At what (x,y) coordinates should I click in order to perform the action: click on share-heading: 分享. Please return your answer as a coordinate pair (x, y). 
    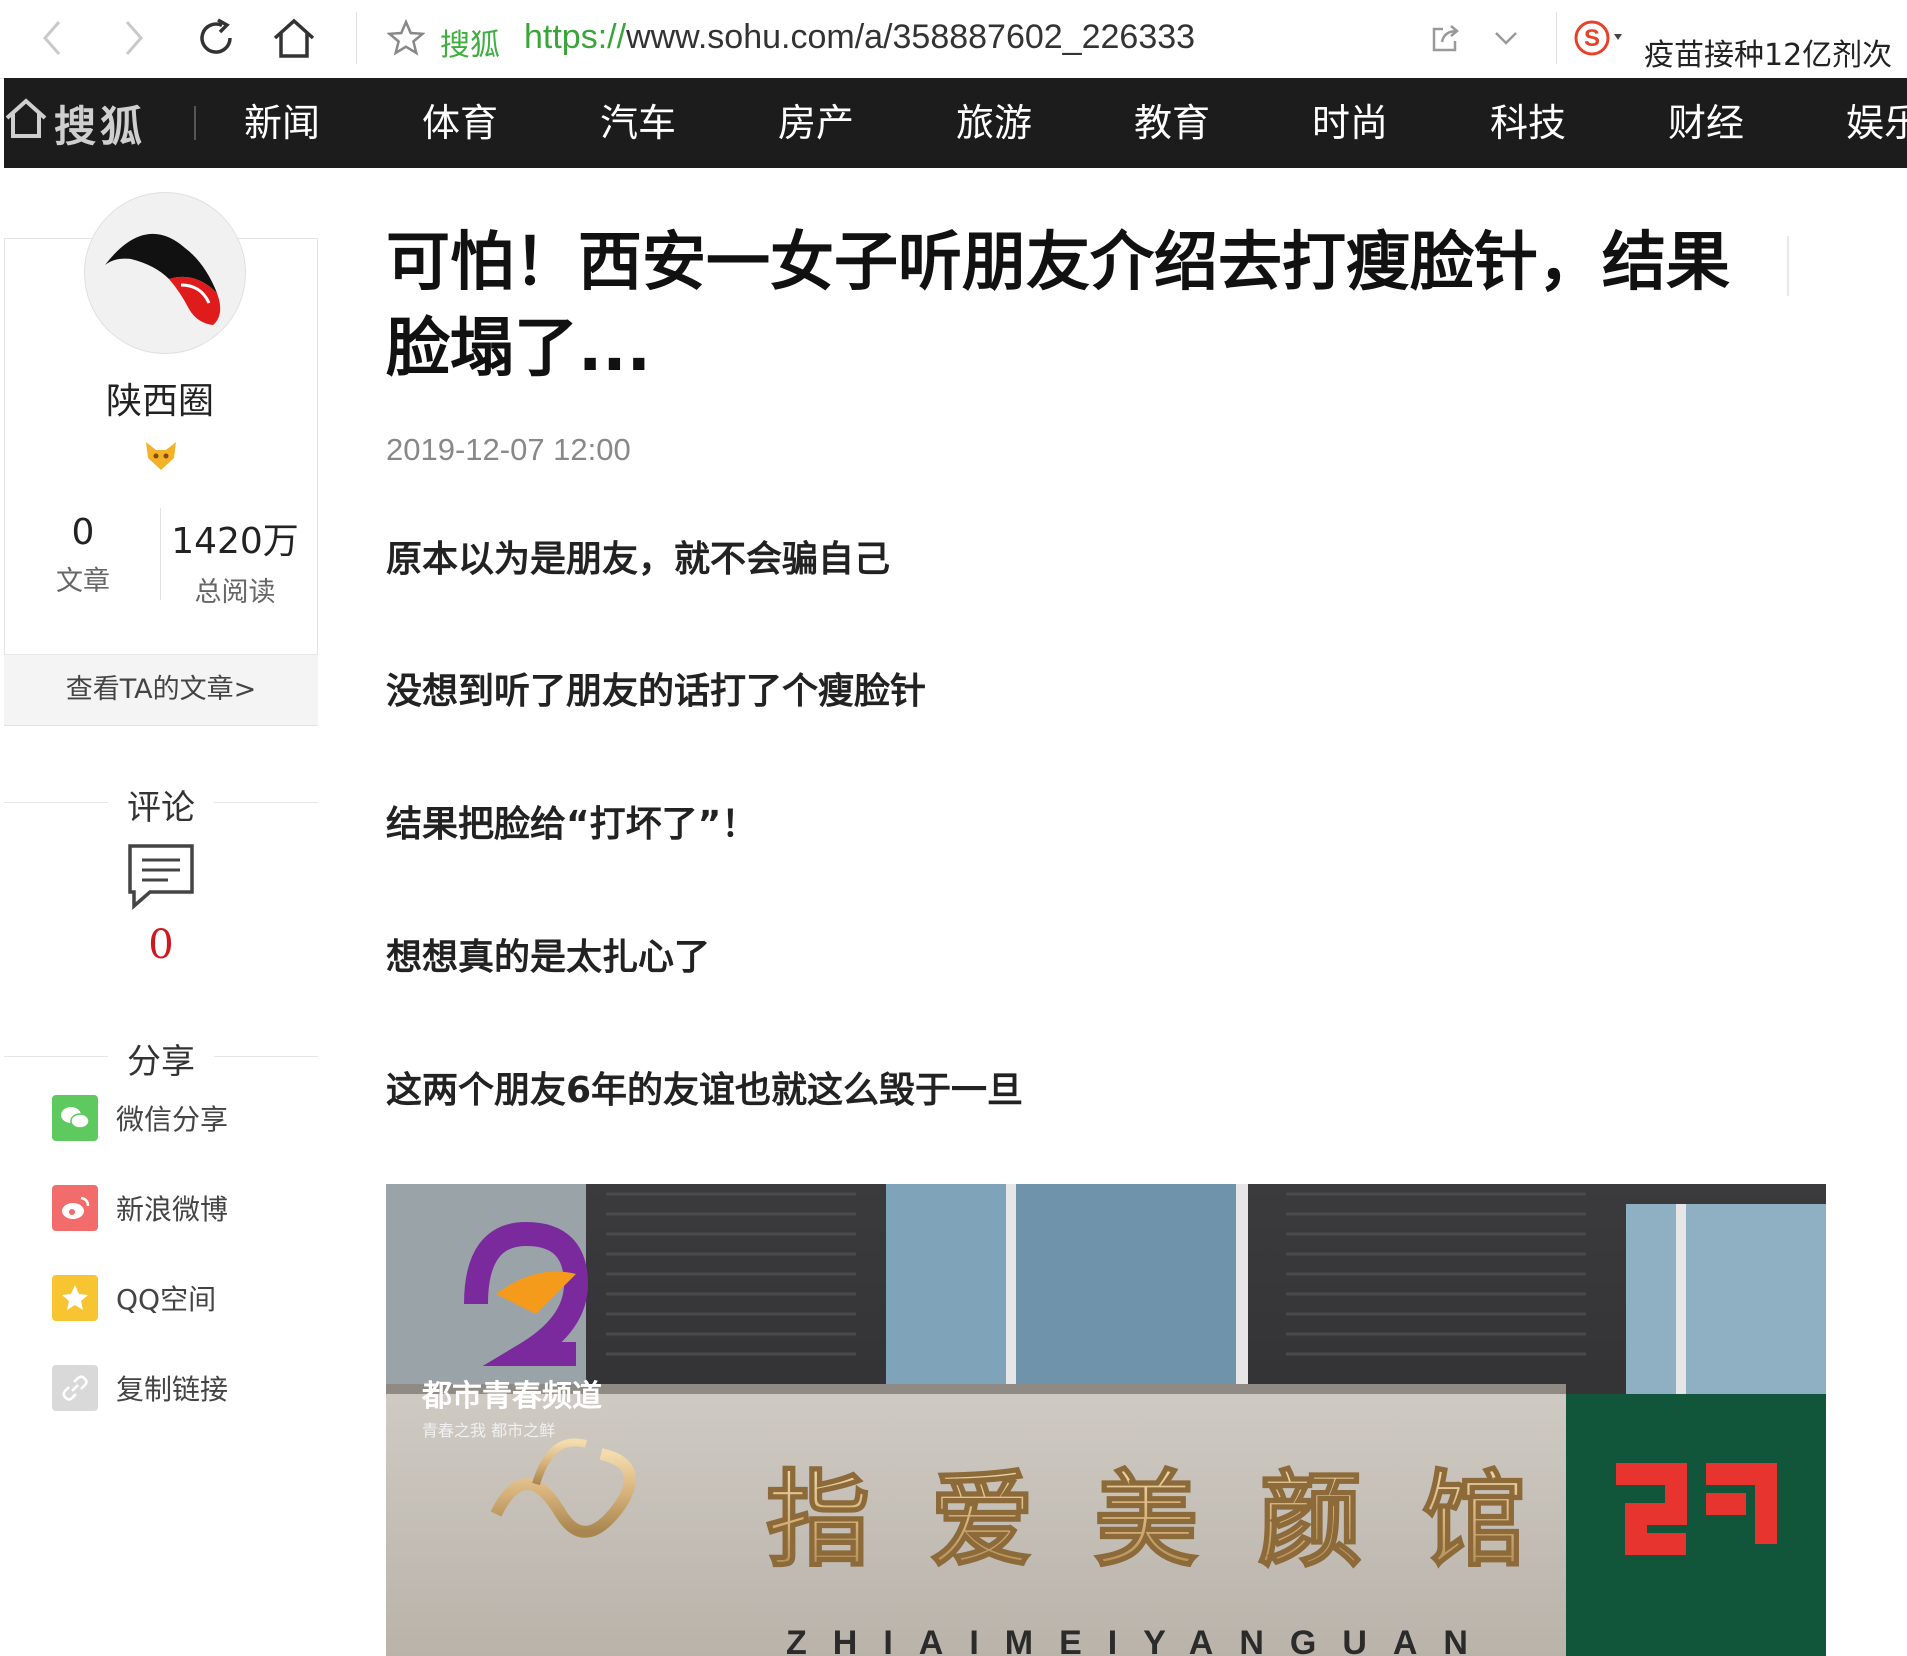
    Looking at the image, I should click on (161, 1062).